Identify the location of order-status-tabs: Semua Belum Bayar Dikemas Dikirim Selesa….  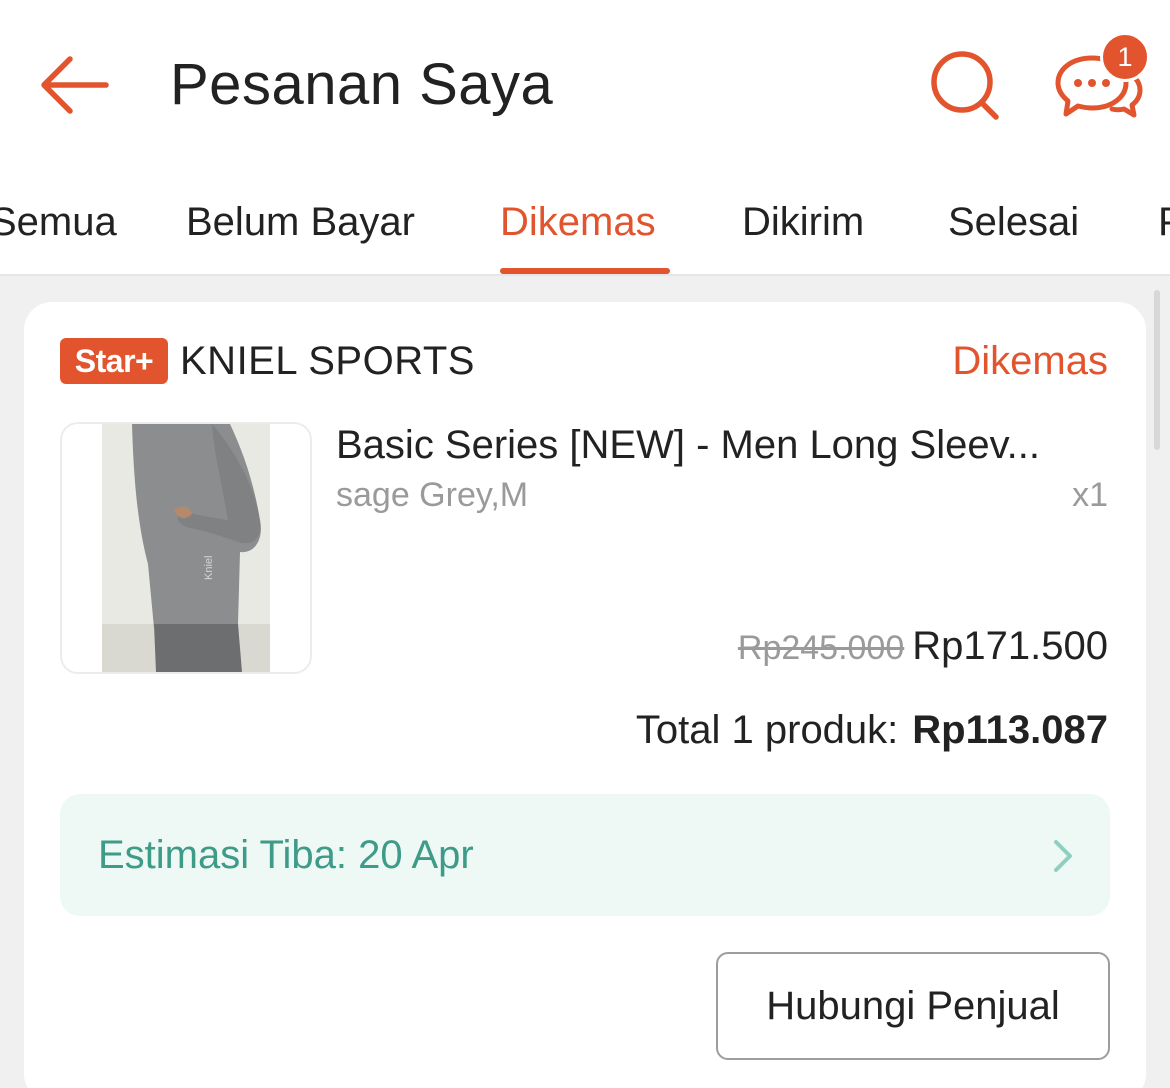
(585, 222).